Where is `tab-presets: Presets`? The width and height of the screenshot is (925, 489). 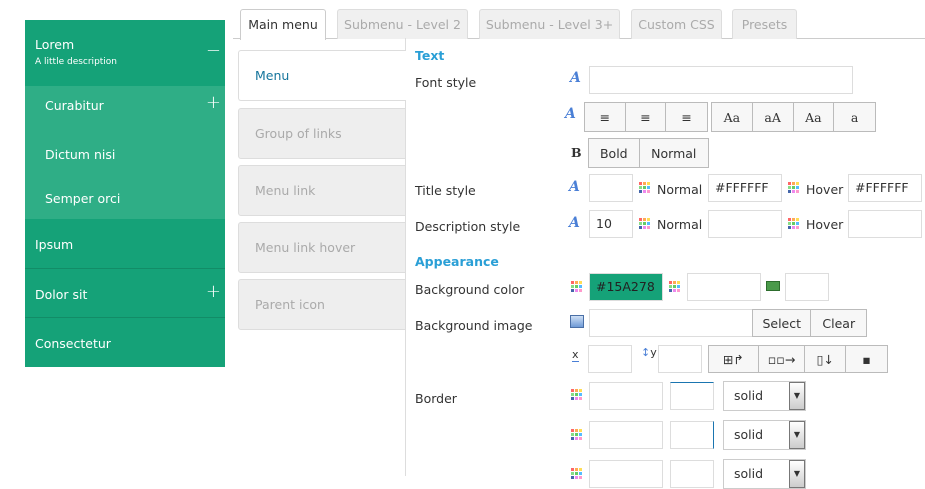
tab-presets: Presets is located at coordinates (764, 24).